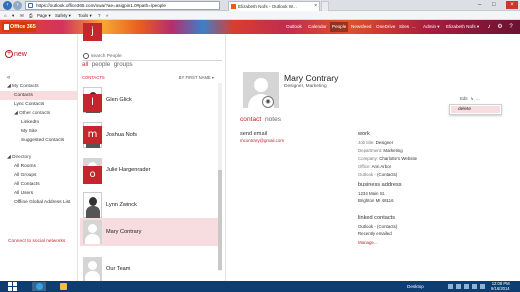 The height and width of the screenshot is (292, 520). I want to click on work-field-label: Job title:, so click(366, 142).